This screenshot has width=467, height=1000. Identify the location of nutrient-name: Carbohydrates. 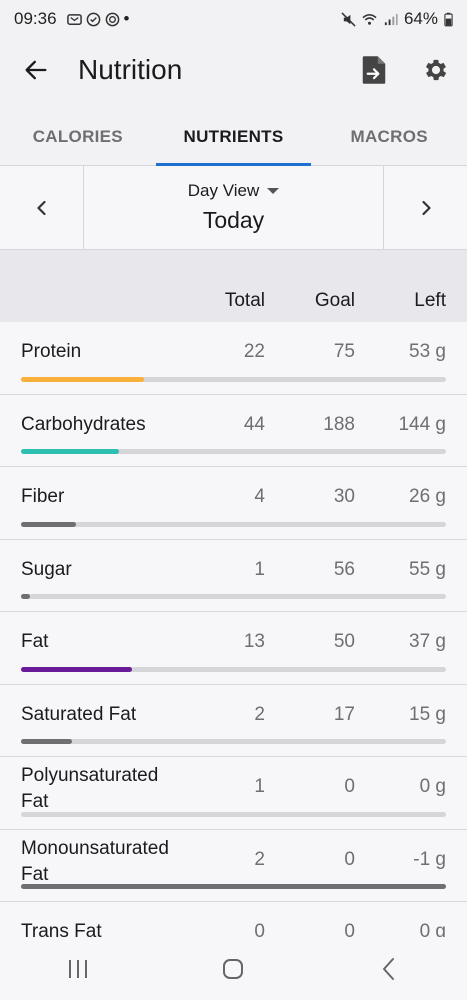
(83, 424).